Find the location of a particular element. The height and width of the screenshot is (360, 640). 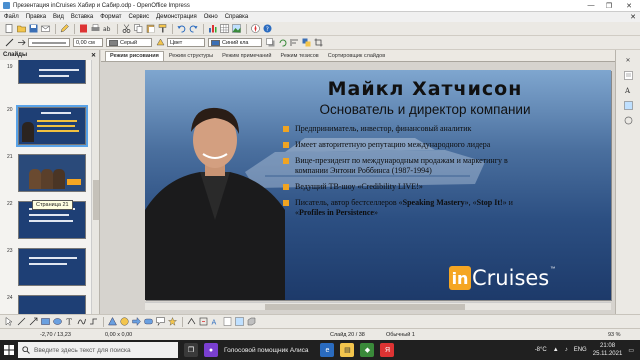

tab-slide-sorter: Сортировщик слайдов is located at coordinates (356, 56).